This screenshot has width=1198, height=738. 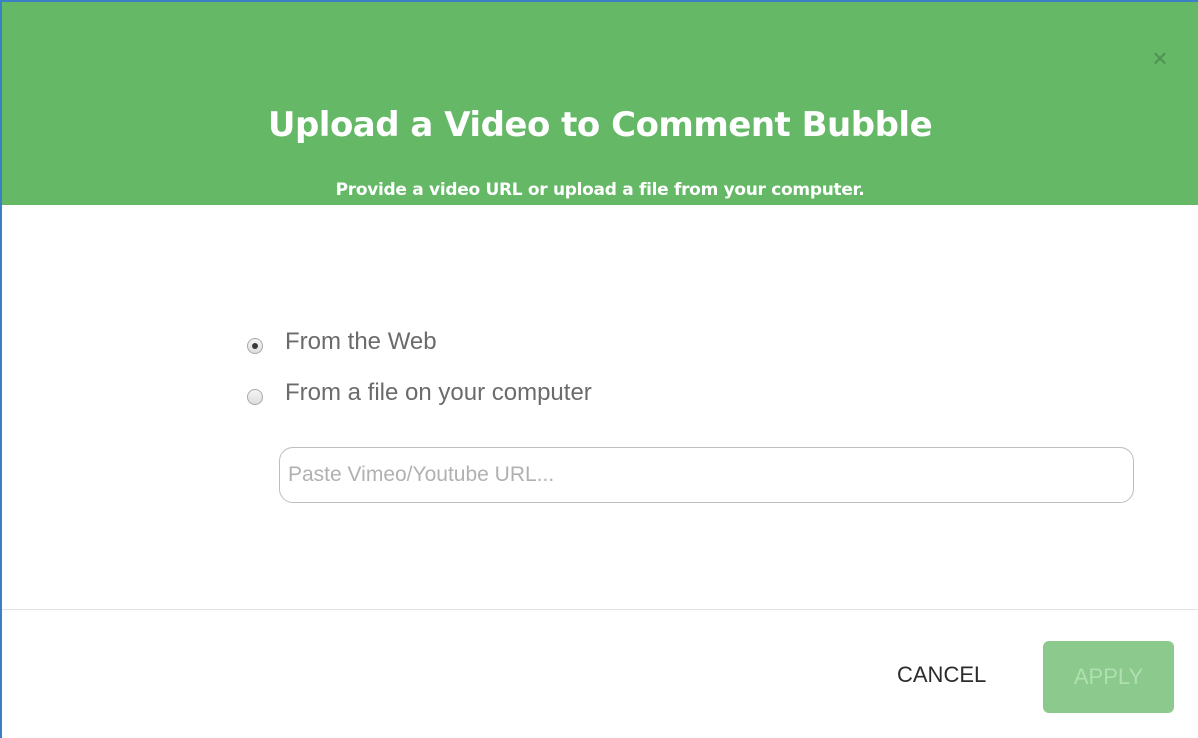 I want to click on radio-option-from-web: From the Web, so click(x=342, y=342).